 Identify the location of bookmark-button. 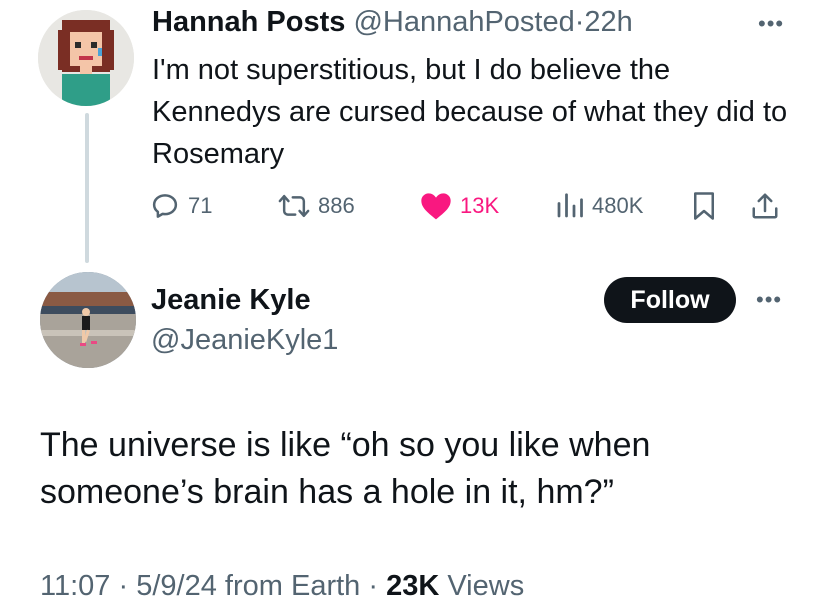
(704, 206).